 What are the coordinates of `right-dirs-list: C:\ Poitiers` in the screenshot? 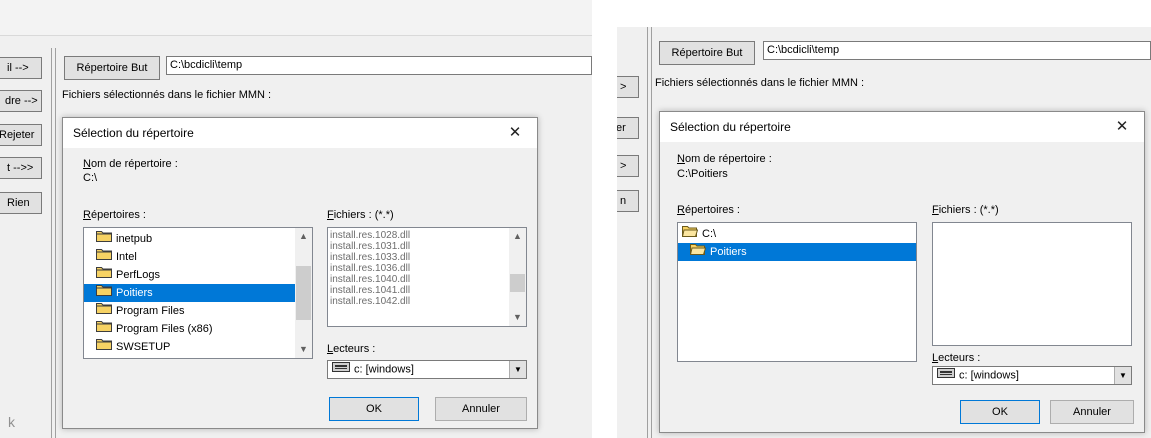 It's located at (797, 292).